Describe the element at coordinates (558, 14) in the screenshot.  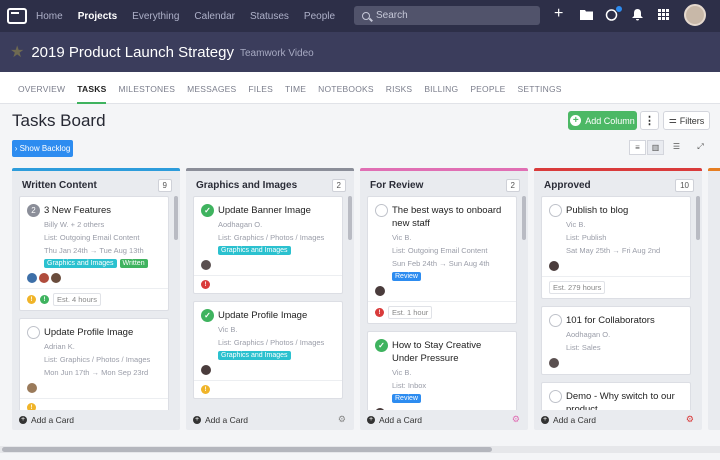
I see `add-icon: +` at that location.